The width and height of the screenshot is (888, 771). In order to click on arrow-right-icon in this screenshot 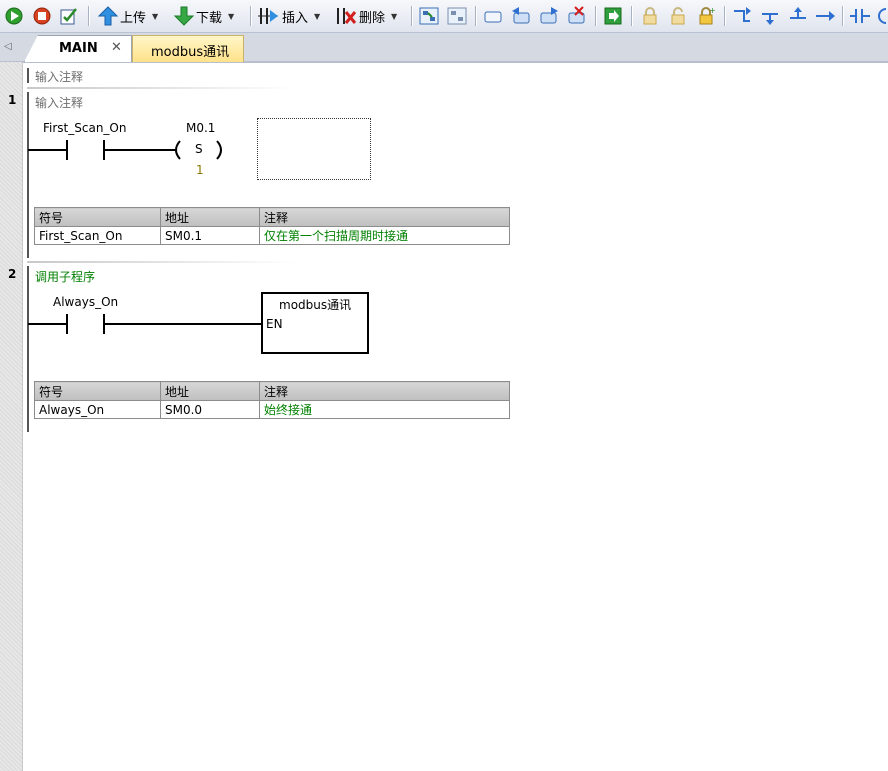, I will do `click(825, 16)`.